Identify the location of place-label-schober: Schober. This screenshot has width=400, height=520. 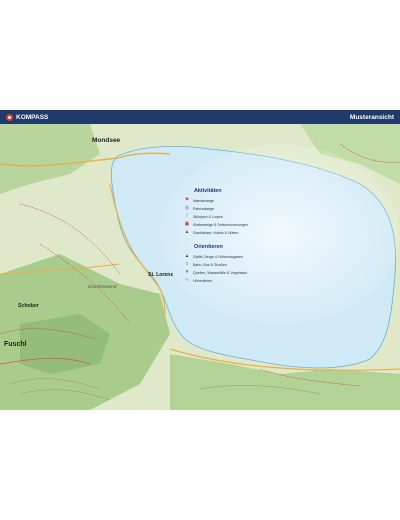
(28, 306).